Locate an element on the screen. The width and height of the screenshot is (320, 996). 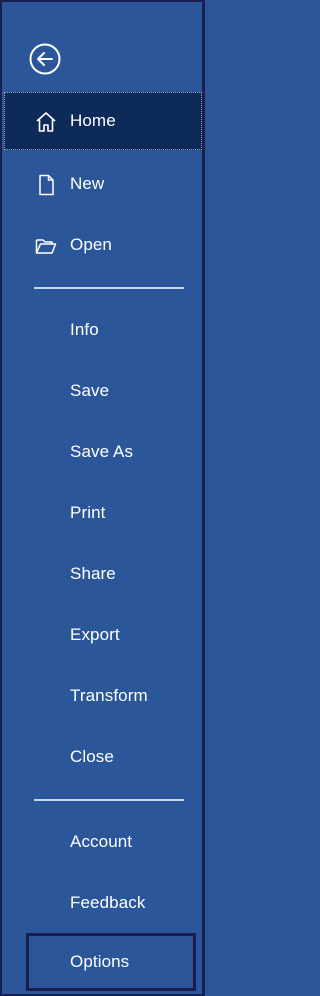
nav-item-open: Open is located at coordinates (103, 245).